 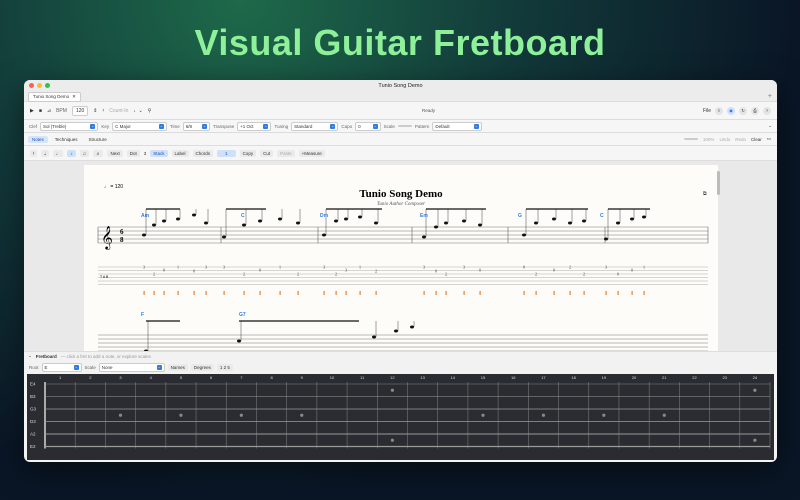 What do you see at coordinates (242, 315) in the screenshot?
I see `chord-label: G7` at bounding box center [242, 315].